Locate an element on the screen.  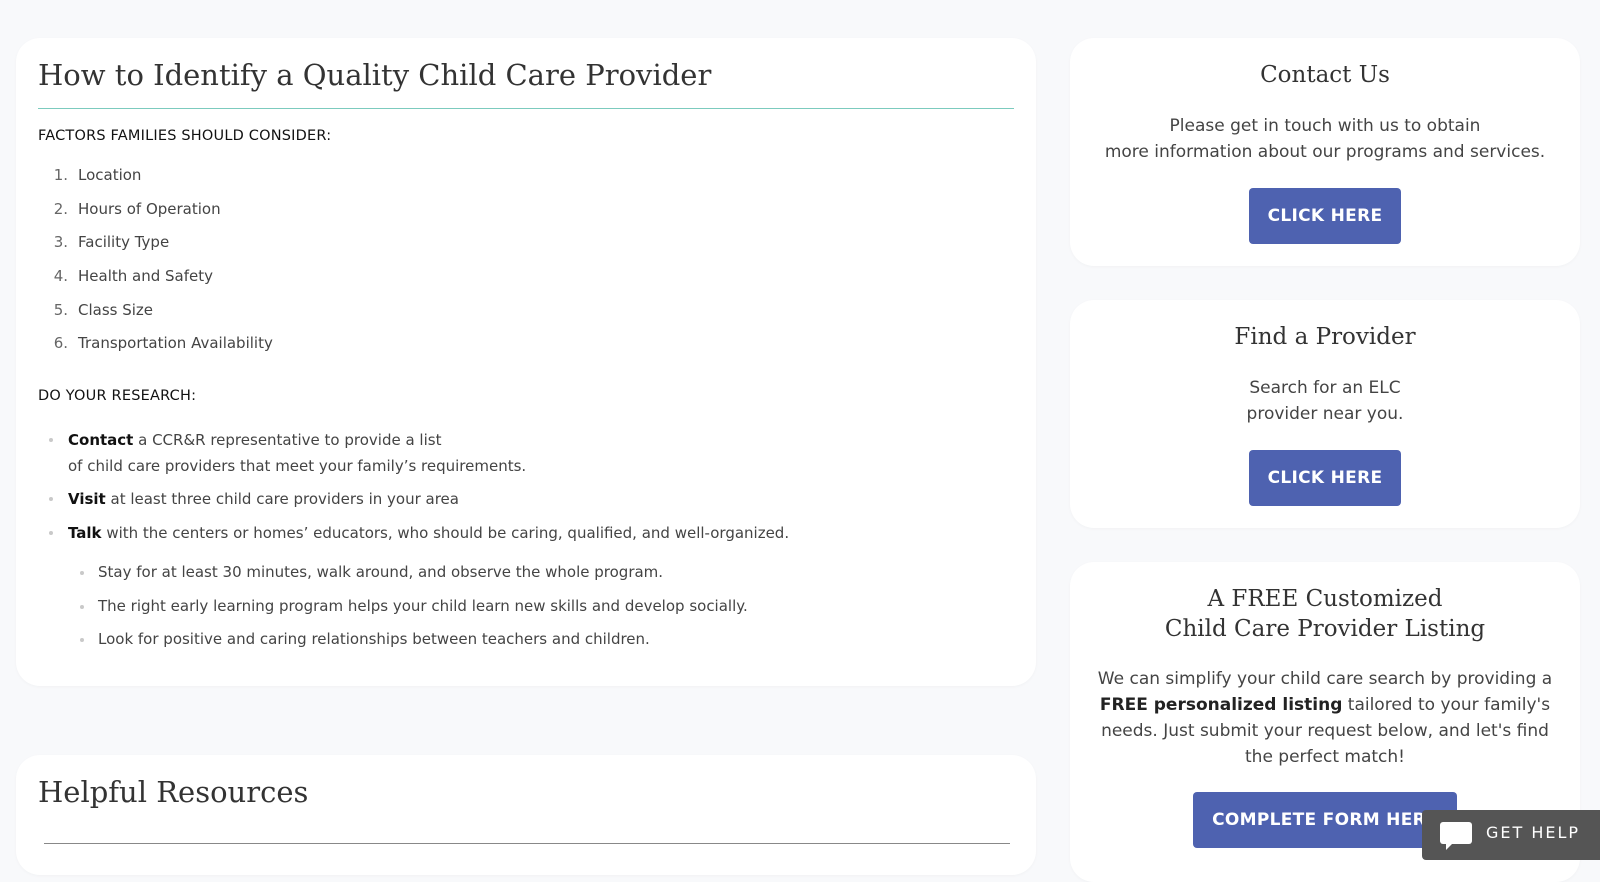
find-provider-button: CLICK HERE is located at coordinates (1325, 478).